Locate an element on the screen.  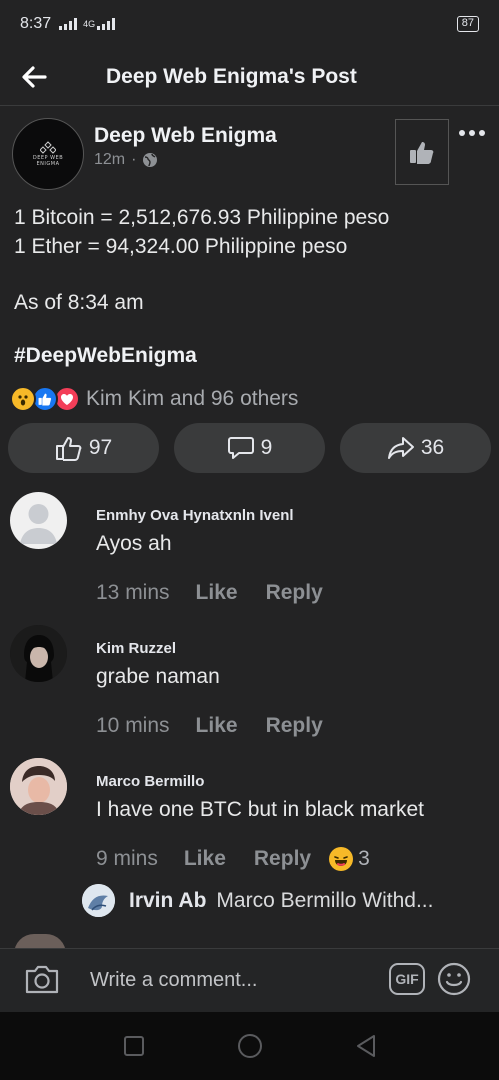
comment-meta: 13 mins Like Reply is located at coordinates (209, 593).